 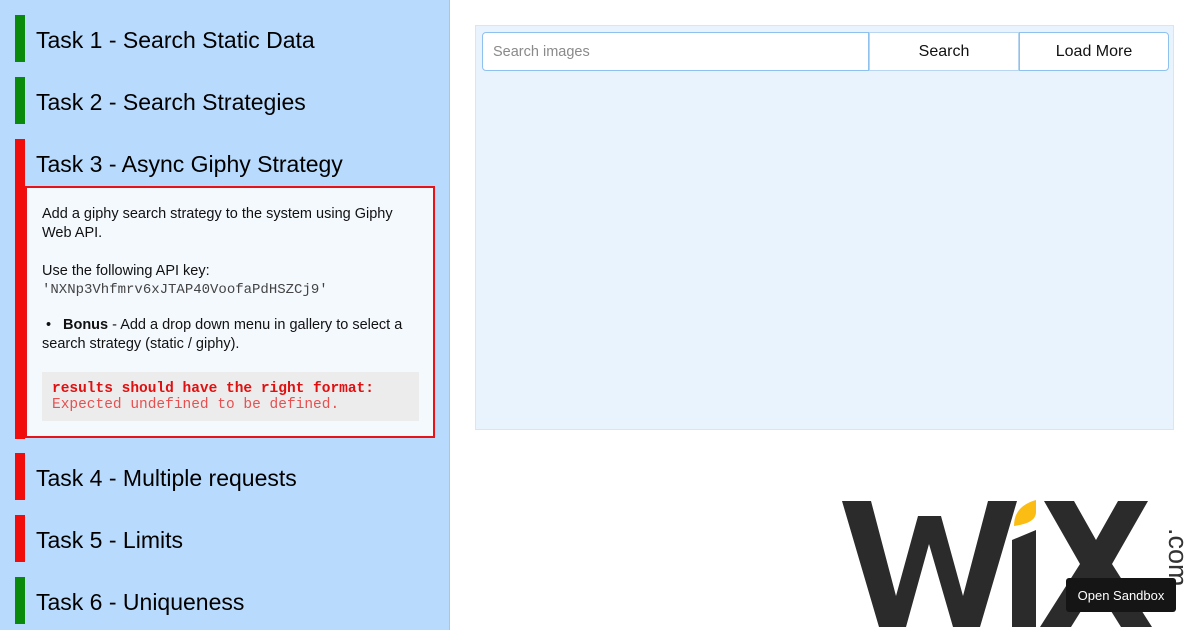 What do you see at coordinates (185, 290) in the screenshot?
I see `api-key-value: 'NXNp3Vhfmrv6xJTAP40VoofaPdHSZCj9'` at bounding box center [185, 290].